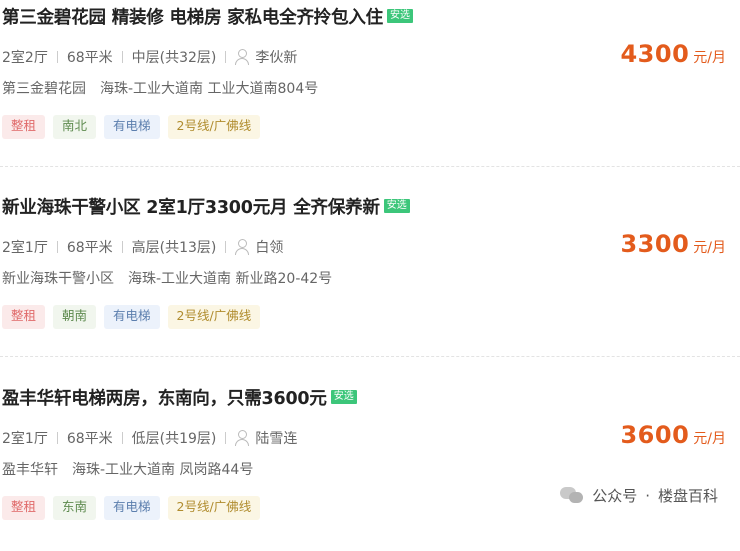  Describe the element at coordinates (30, 469) in the screenshot. I see `community-name: 盈丰华轩` at that location.